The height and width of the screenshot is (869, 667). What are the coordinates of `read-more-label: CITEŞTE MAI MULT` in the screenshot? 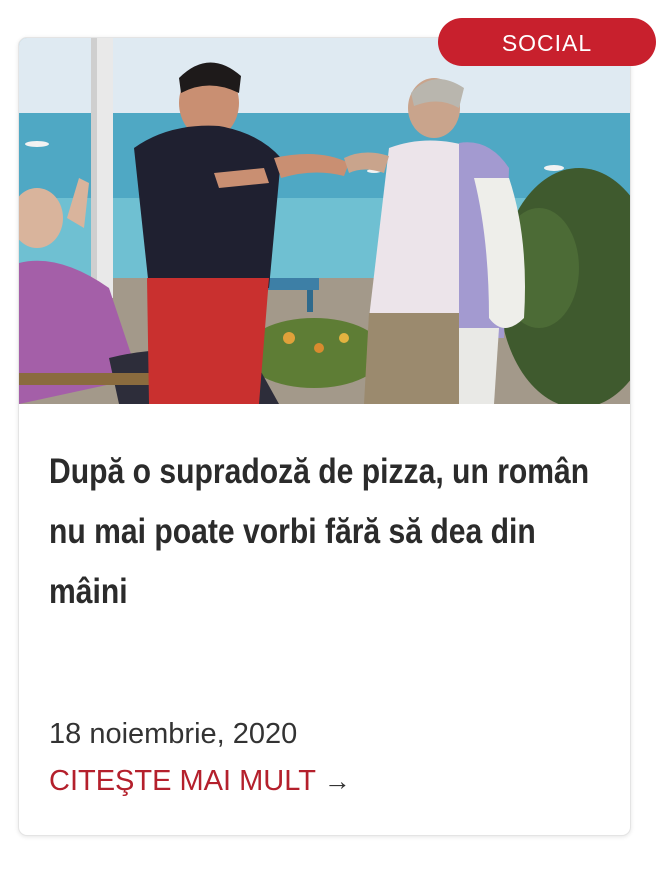 It's located at (182, 781).